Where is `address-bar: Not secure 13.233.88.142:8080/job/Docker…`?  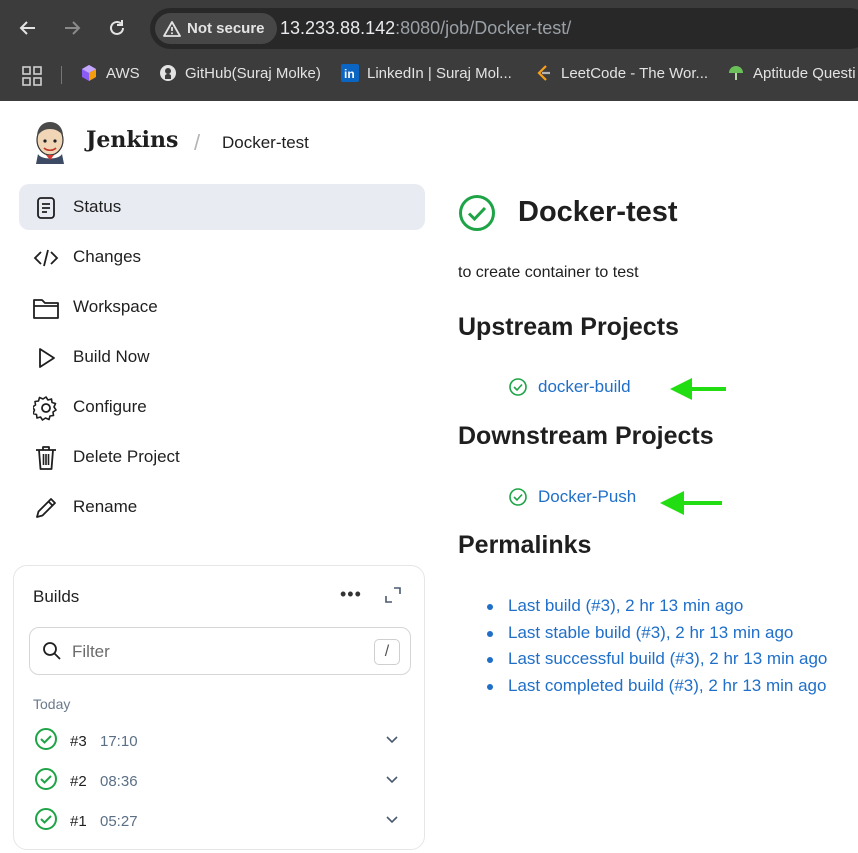 address-bar: Not secure 13.233.88.142:8080/job/Docker… is located at coordinates (504, 28).